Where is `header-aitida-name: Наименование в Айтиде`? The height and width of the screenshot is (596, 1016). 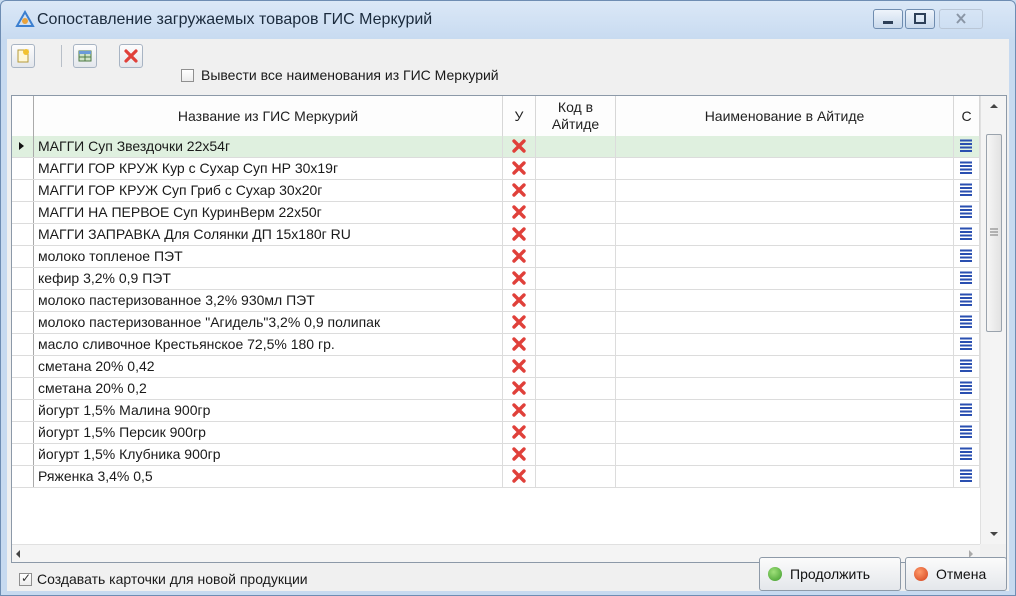
header-aitida-name: Наименование в Айтиде is located at coordinates (785, 116).